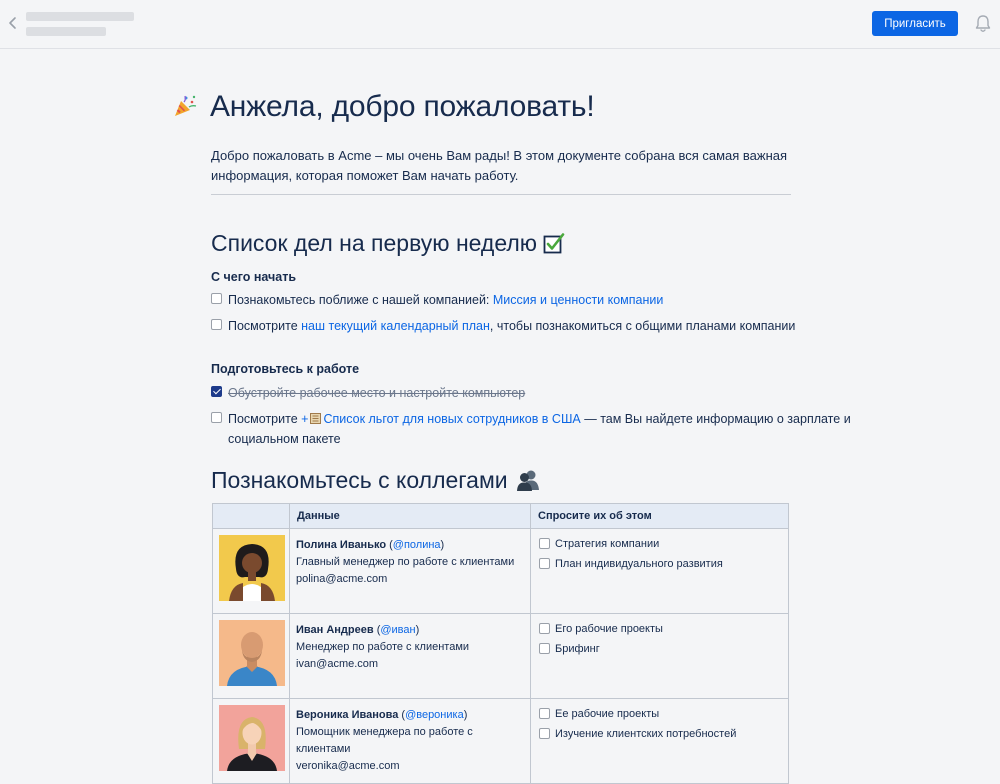 This screenshot has width=1000, height=784. Describe the element at coordinates (609, 629) in the screenshot. I see `ask-text: Его рабочие проекты` at that location.